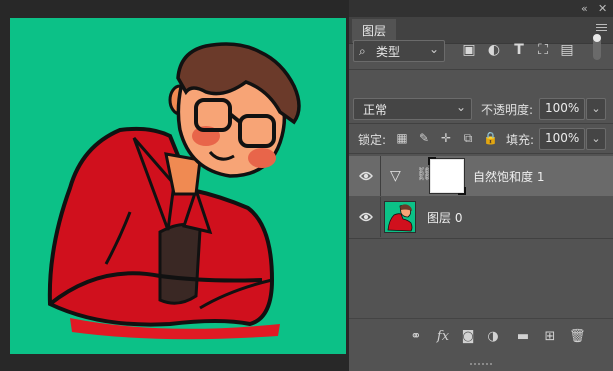 The width and height of the screenshot is (613, 371). What do you see at coordinates (543, 50) in the screenshot?
I see `shape-filter-icon: ⛶` at bounding box center [543, 50].